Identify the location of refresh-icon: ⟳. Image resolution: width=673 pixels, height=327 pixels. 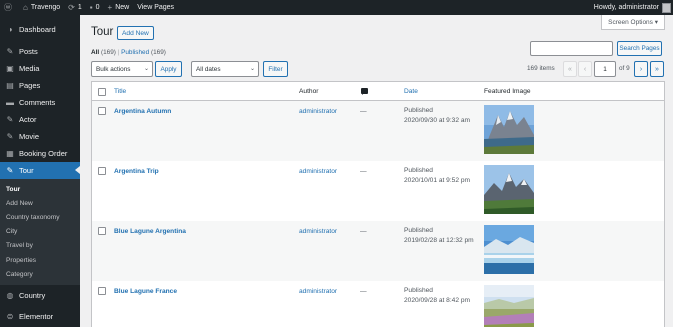
(71, 7).